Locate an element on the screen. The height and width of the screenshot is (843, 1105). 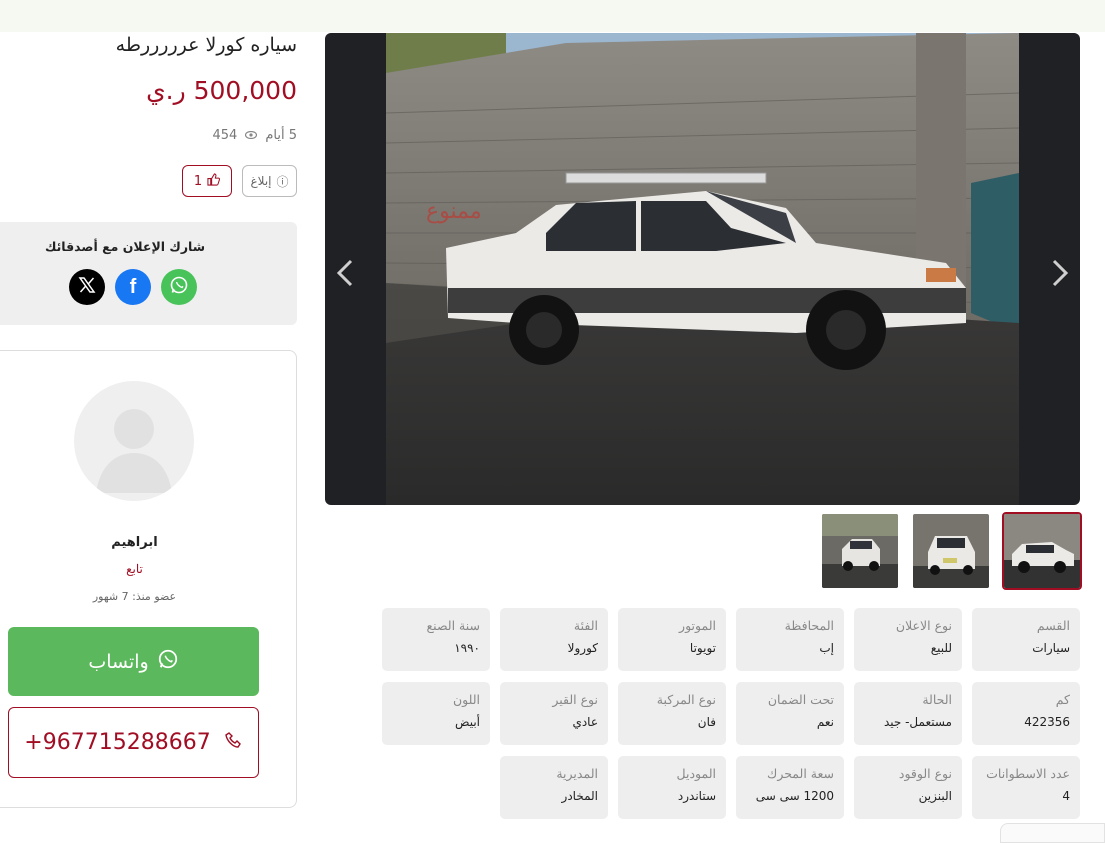
spec-label: نوع الاعلان is located at coordinates (923, 625).